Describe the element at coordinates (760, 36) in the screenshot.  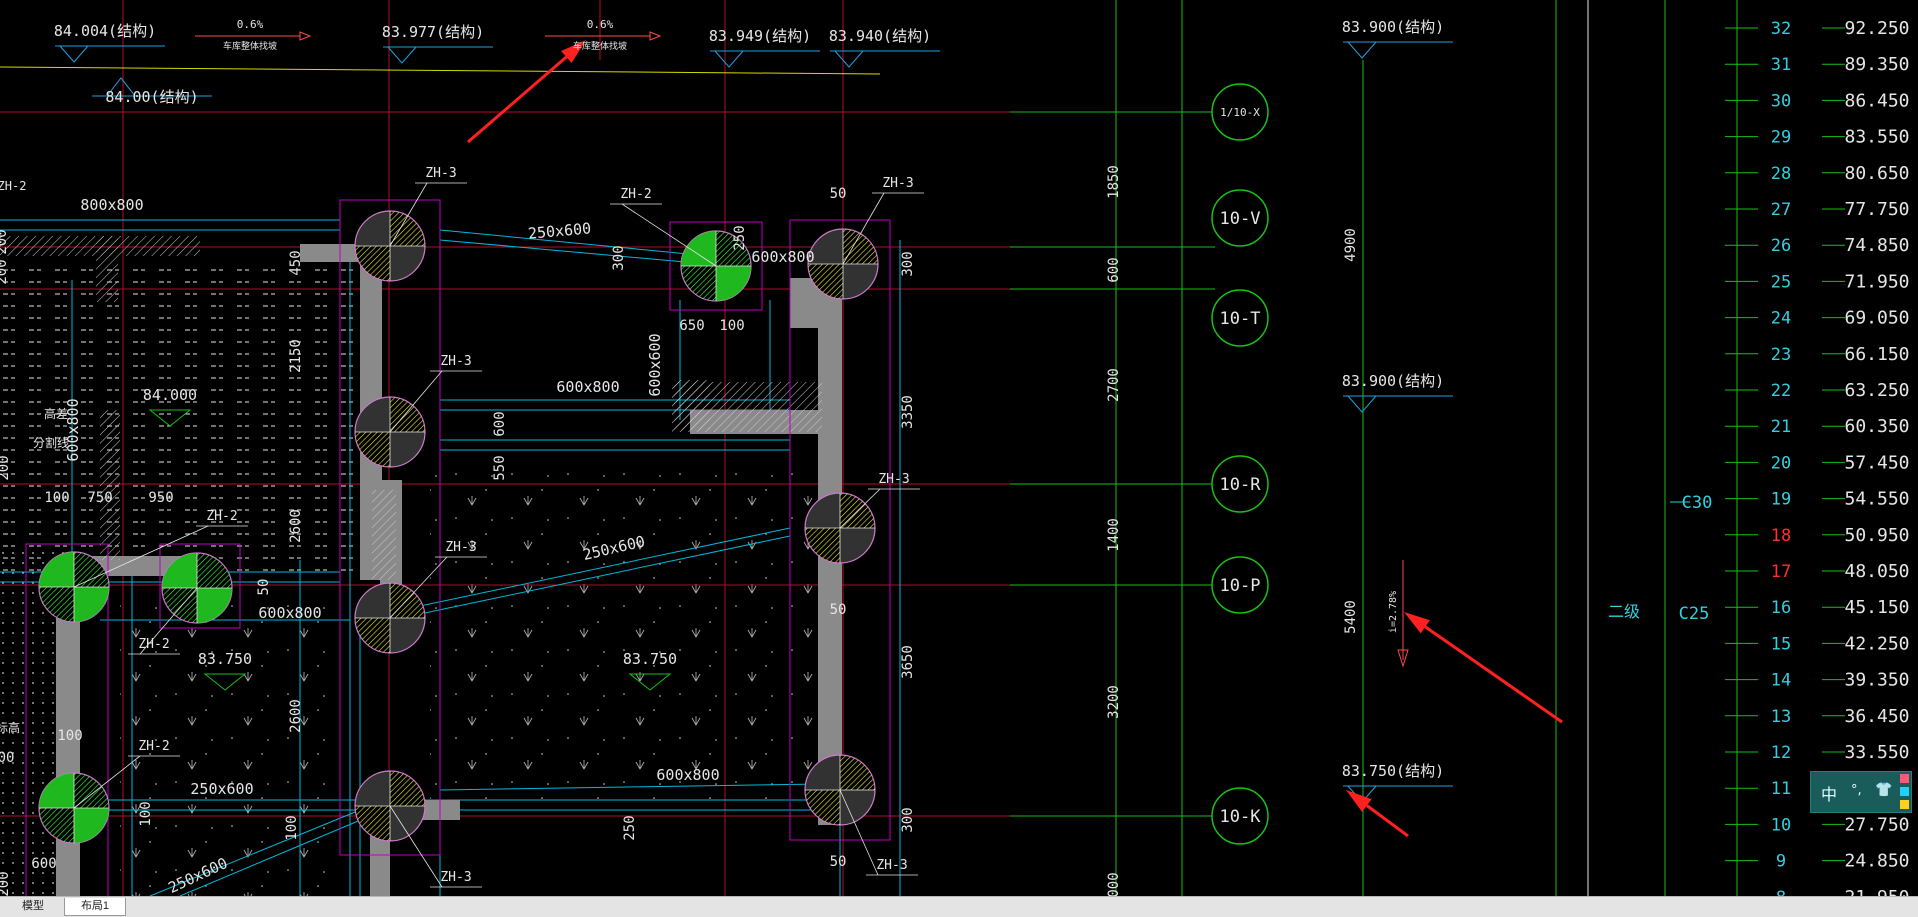
I see `level-label: 83.949(结构)` at that location.